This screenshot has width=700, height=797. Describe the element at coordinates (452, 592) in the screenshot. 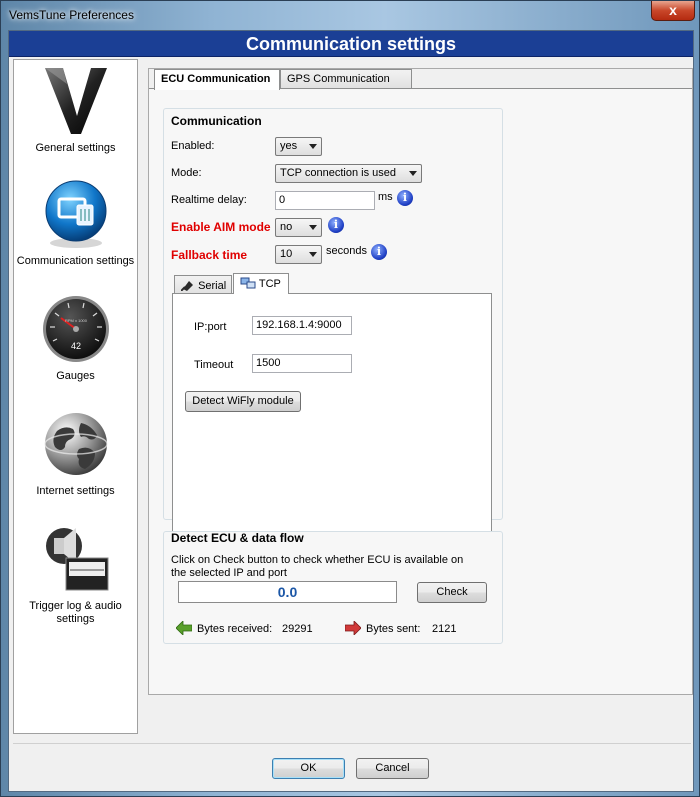

I see `check-button: Check` at that location.